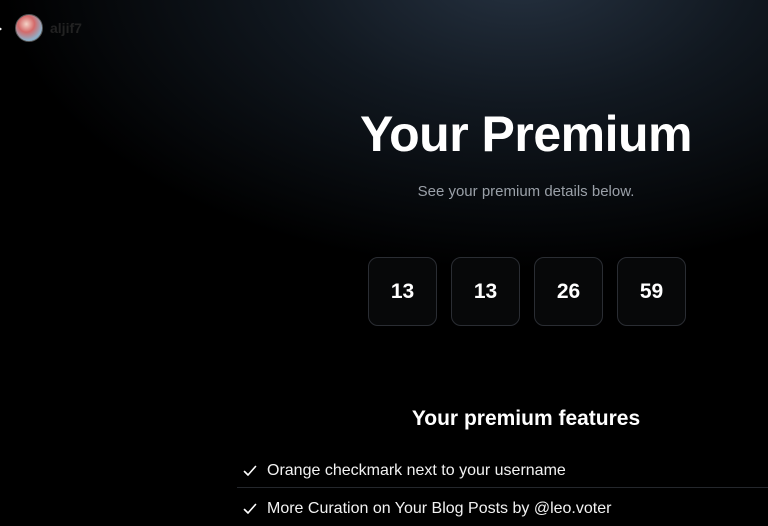  What do you see at coordinates (526, 134) in the screenshot?
I see `page-title: Your Premium` at bounding box center [526, 134].